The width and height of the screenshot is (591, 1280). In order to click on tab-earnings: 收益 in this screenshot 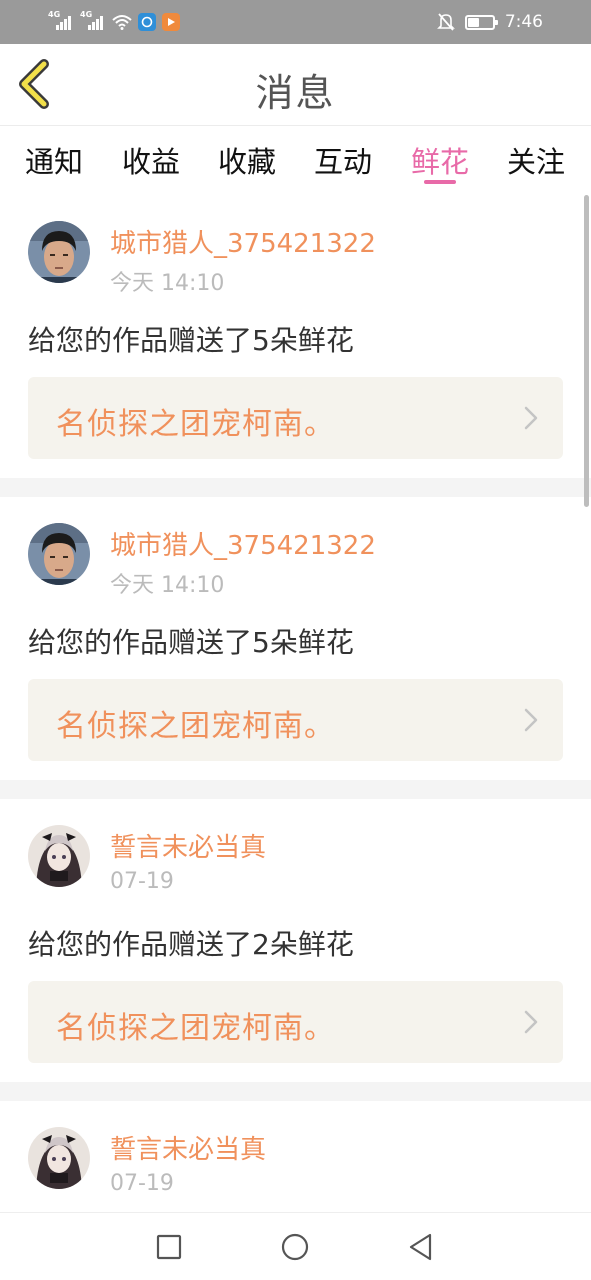, I will do `click(151, 160)`.